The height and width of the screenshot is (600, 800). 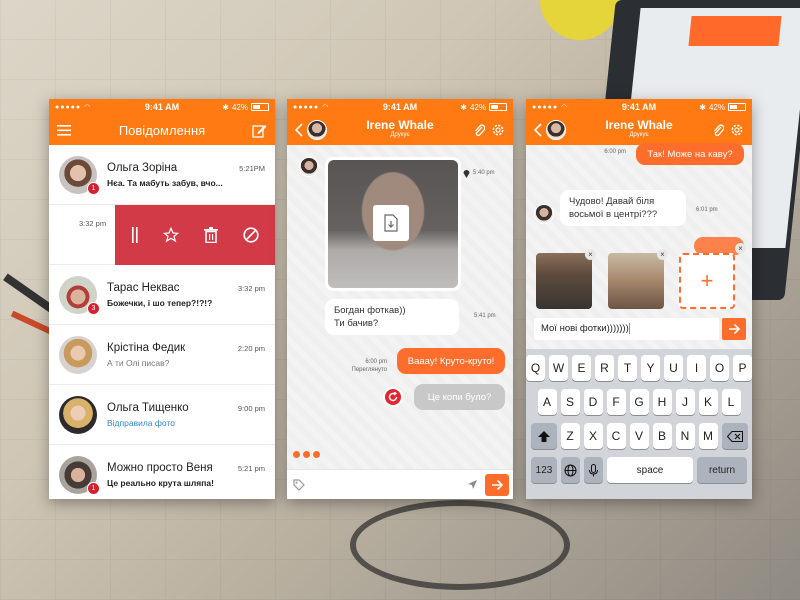 What do you see at coordinates (78, 414) in the screenshot?
I see `avatar` at bounding box center [78, 414].